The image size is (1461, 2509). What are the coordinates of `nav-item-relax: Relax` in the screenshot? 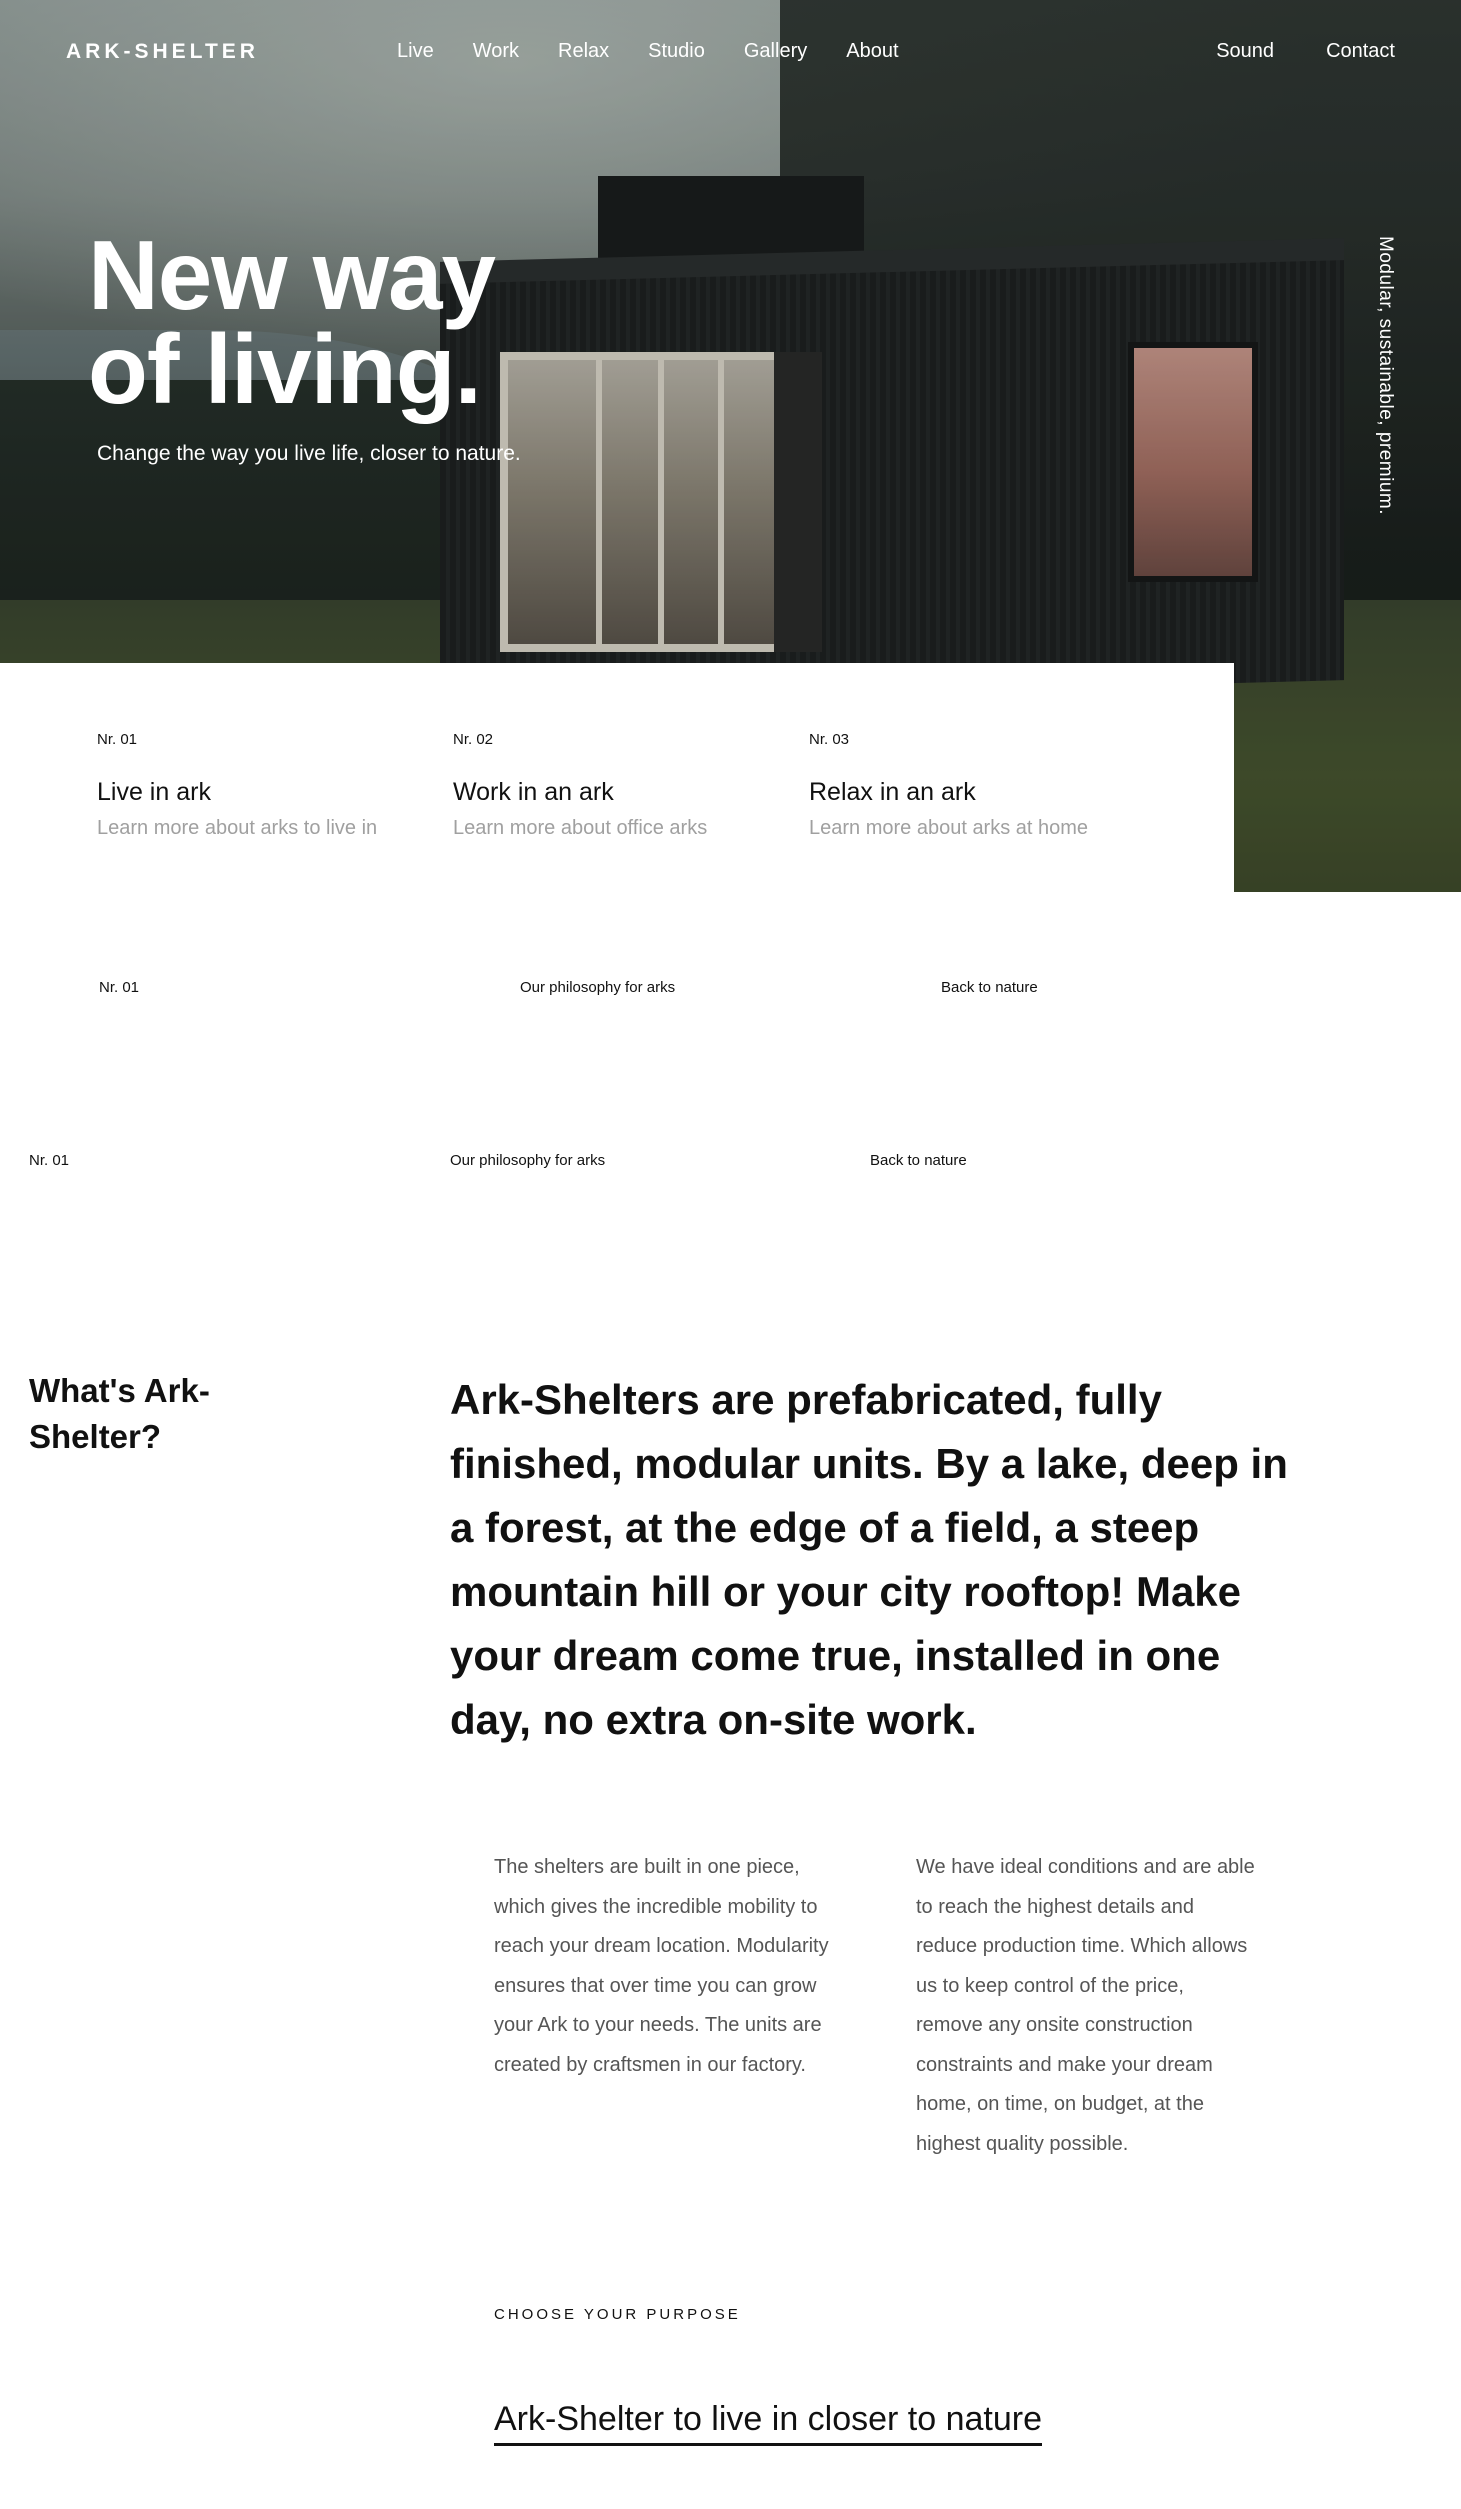 It's located at (583, 51).